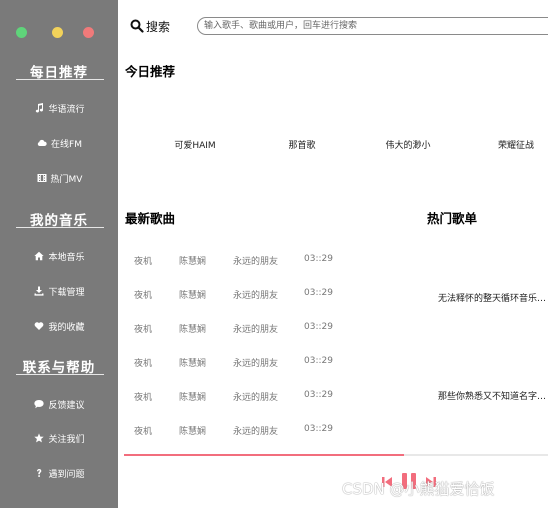 Image resolution: width=548 pixels, height=508 pixels. I want to click on sidebar-item-hot-mv: 热门MV, so click(59, 178).